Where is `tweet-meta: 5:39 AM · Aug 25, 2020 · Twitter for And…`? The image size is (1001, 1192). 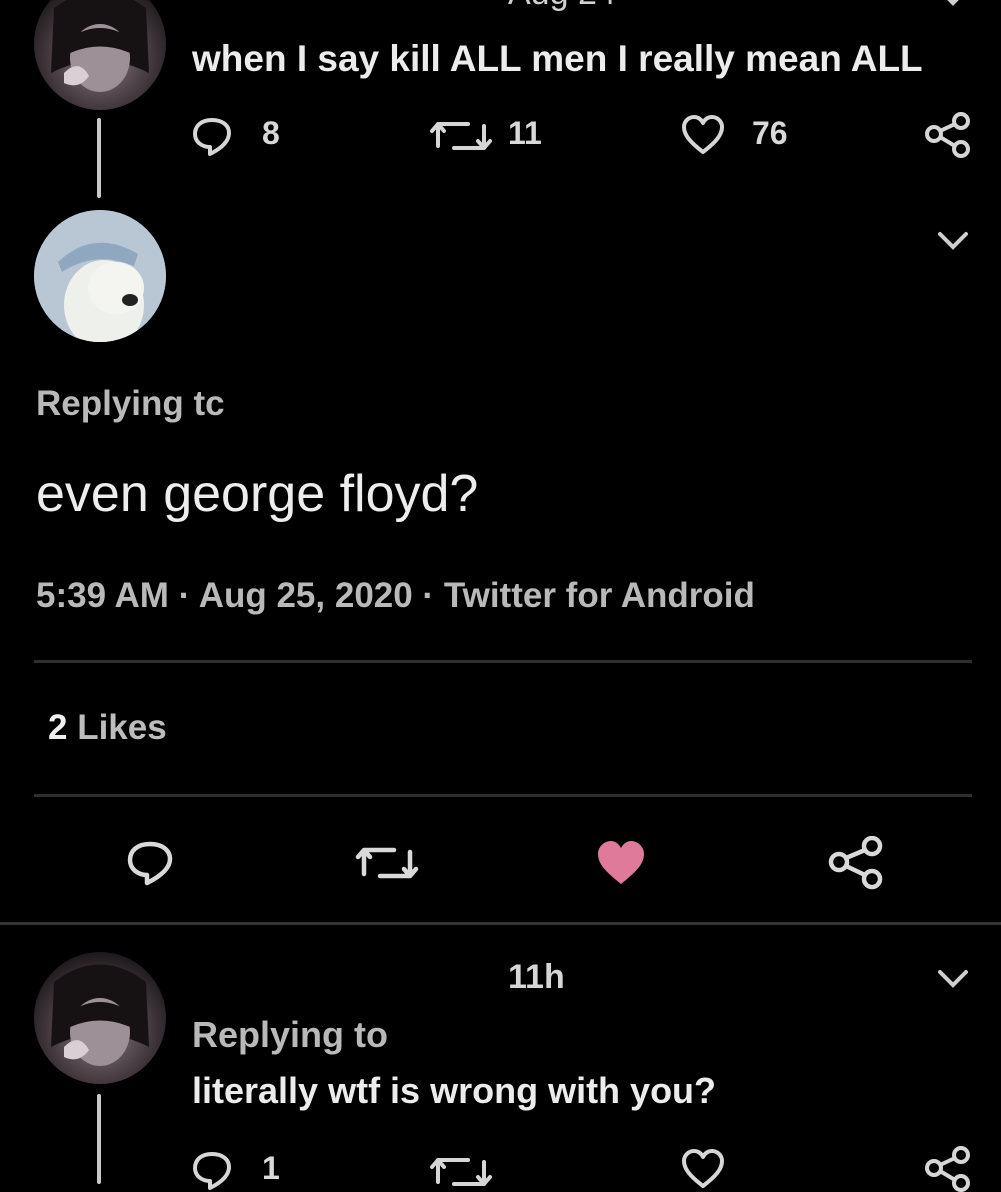
tweet-meta: 5:39 AM · Aug 25, 2020 · Twitter for And… is located at coordinates (395, 595).